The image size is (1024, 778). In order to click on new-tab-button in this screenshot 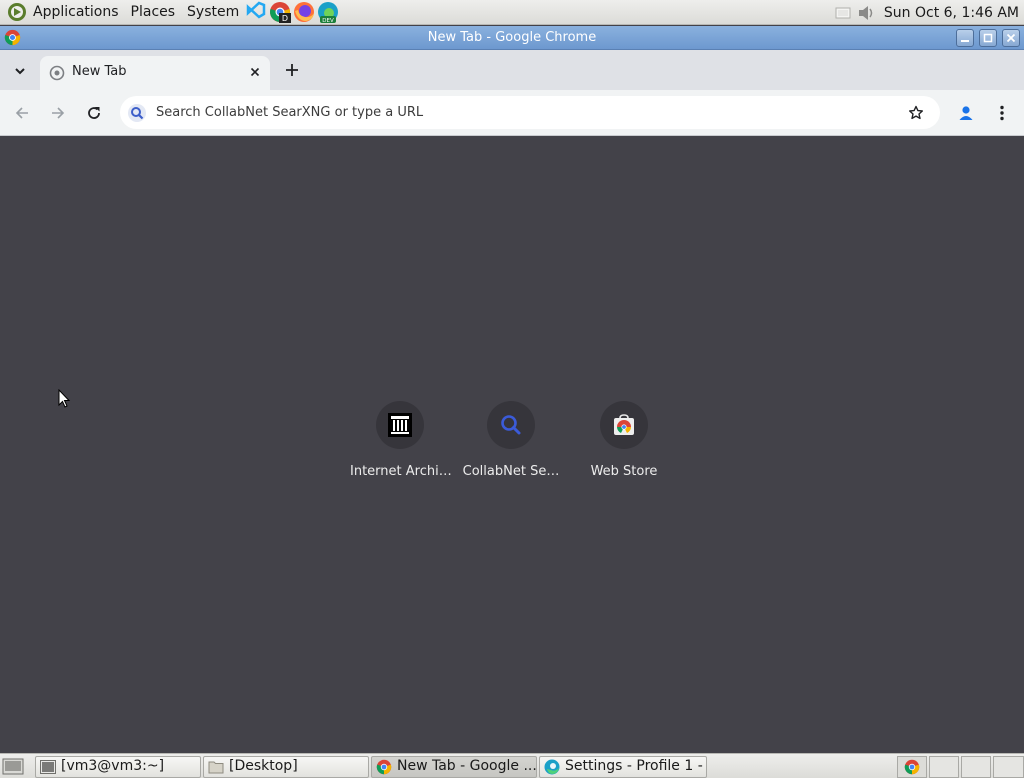, I will do `click(292, 70)`.